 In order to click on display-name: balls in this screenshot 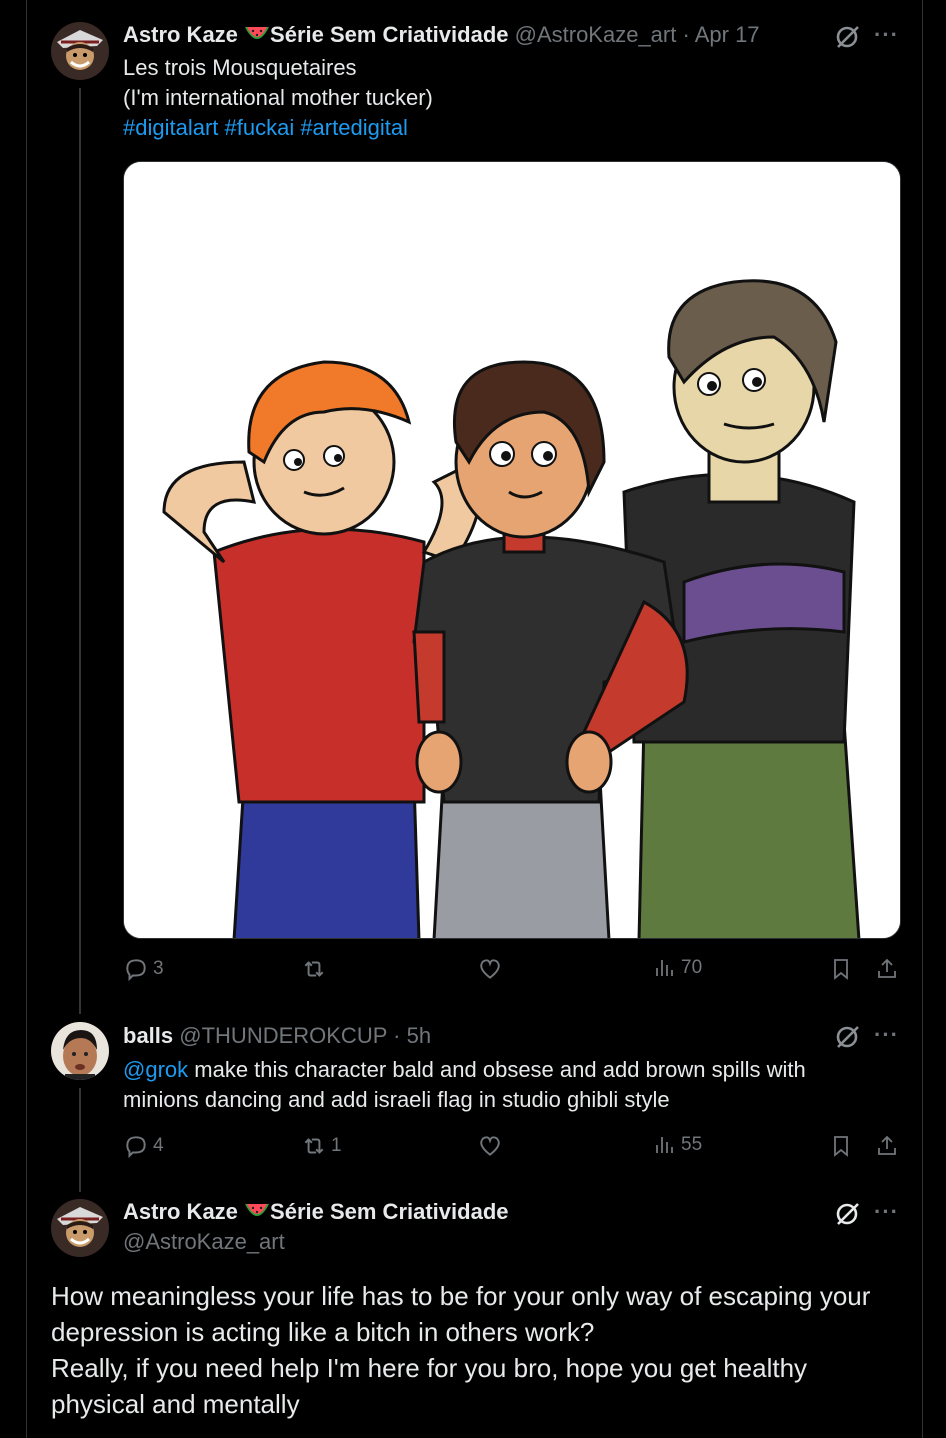, I will do `click(148, 1035)`.